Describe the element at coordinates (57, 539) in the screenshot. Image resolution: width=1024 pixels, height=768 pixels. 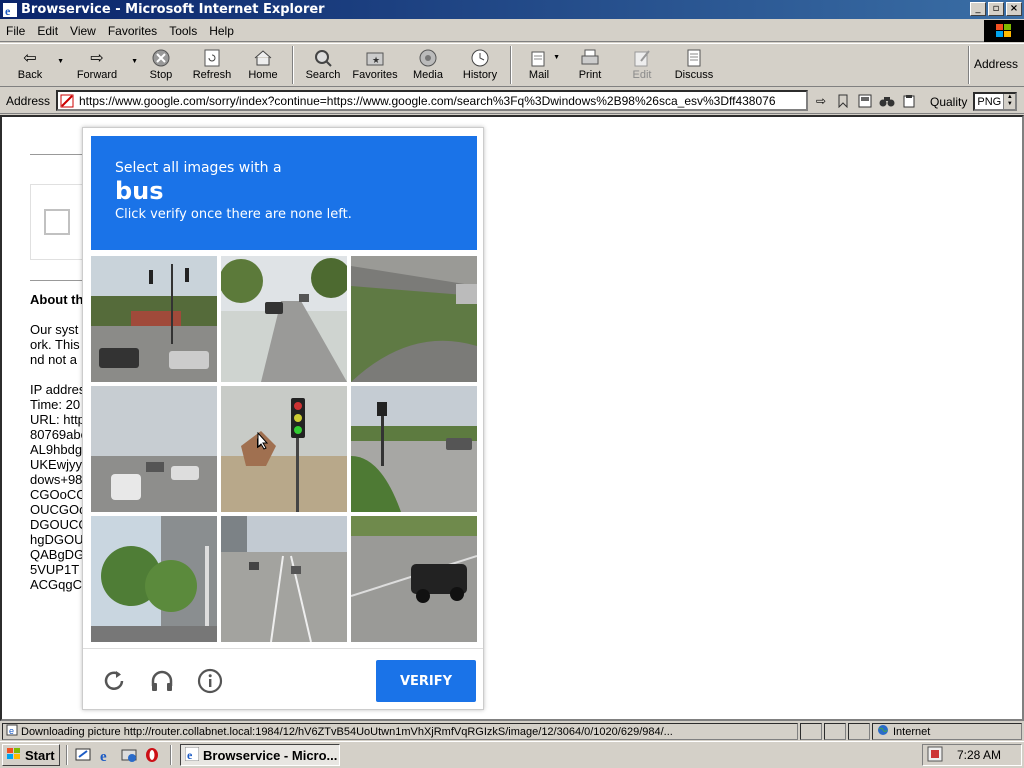
I see `request-info-line: hgDGOU` at that location.